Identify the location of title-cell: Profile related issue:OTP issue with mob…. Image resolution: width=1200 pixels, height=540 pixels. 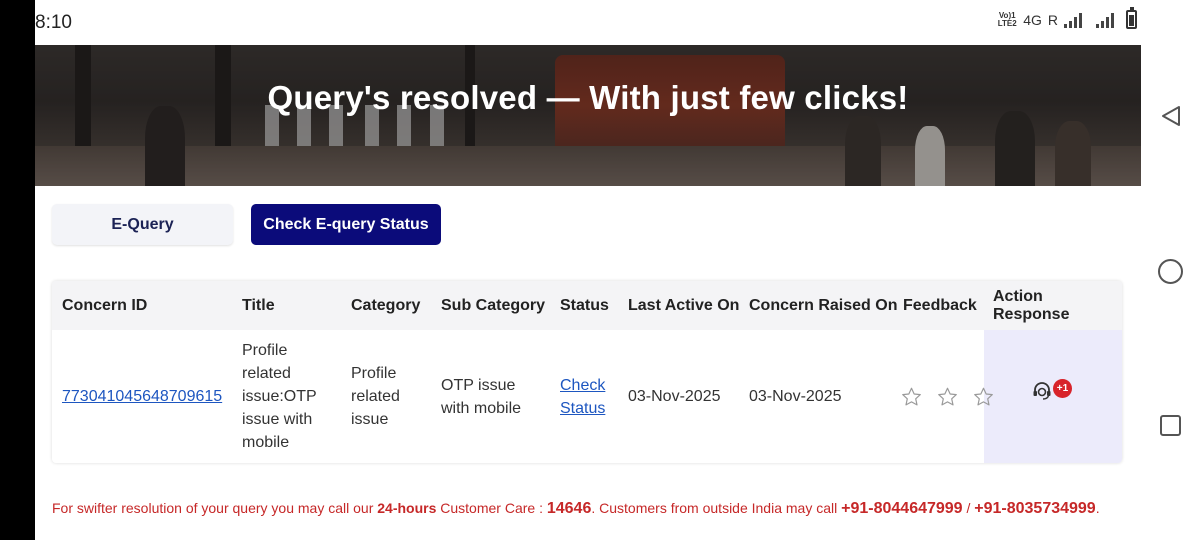
(279, 396).